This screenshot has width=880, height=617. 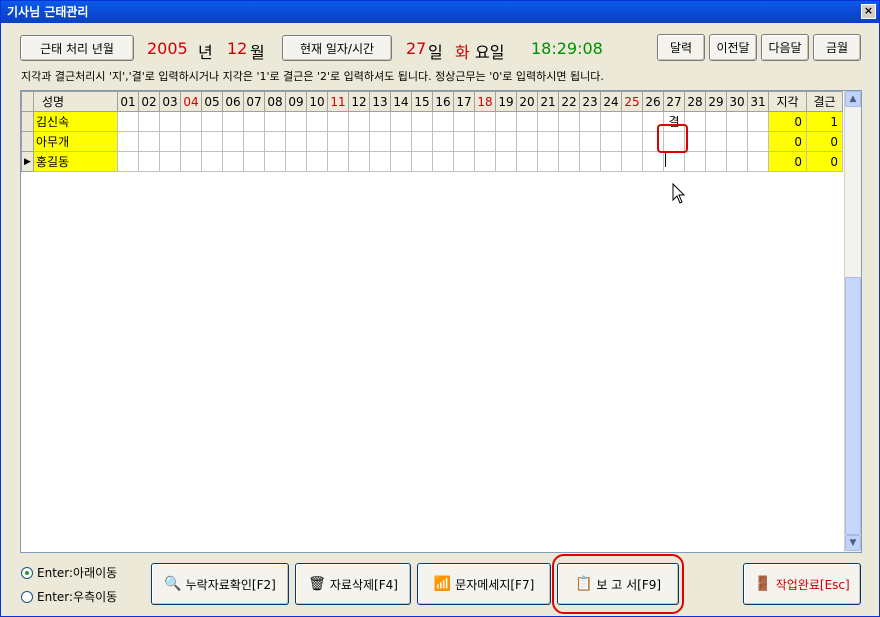 What do you see at coordinates (77, 48) in the screenshot?
I see `period-button: 근태 처리 년월` at bounding box center [77, 48].